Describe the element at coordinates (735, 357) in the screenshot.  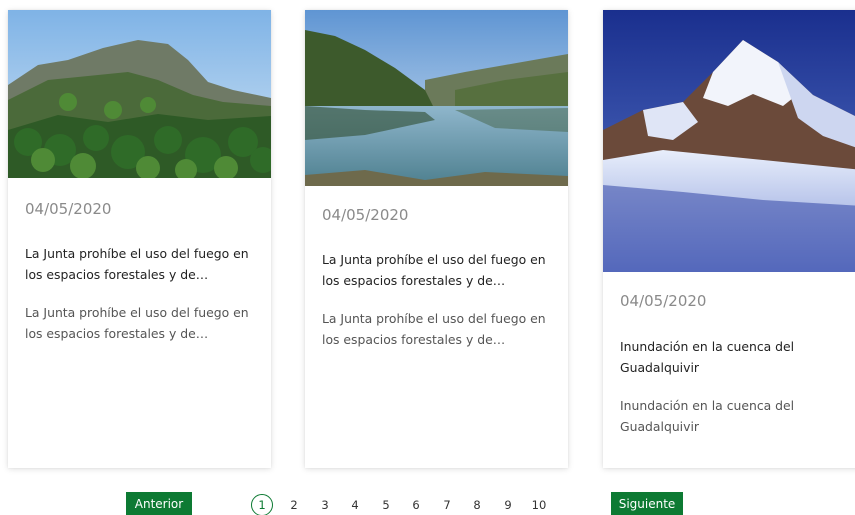
I see `card-title: Inundación en la cuenca del Guadalquivir` at that location.